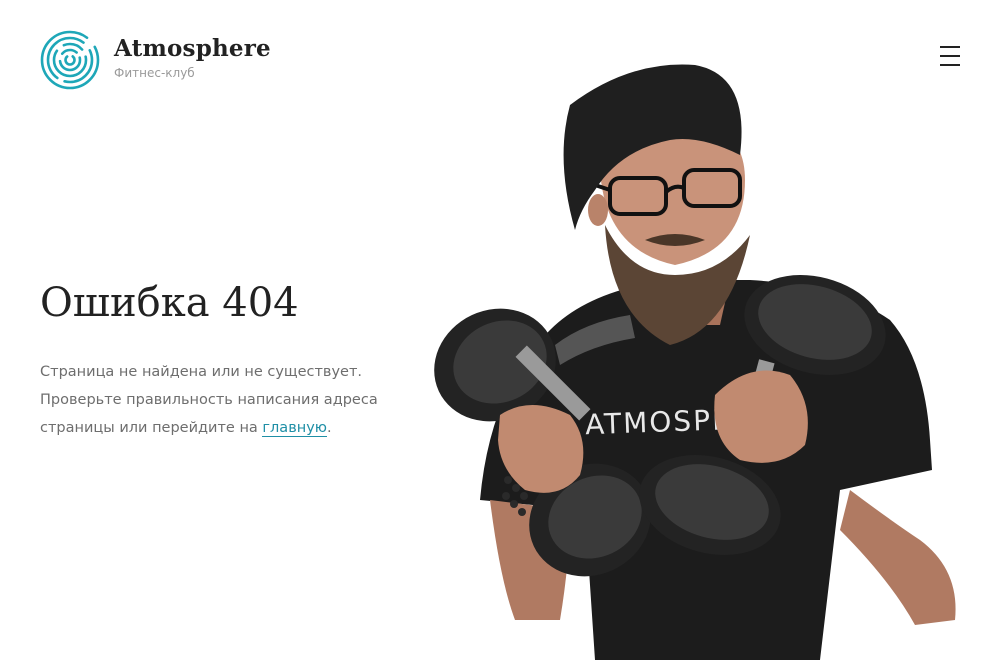 This screenshot has height=660, width=1000. Describe the element at coordinates (169, 303) in the screenshot. I see `error-title: Ошибка 404` at that location.